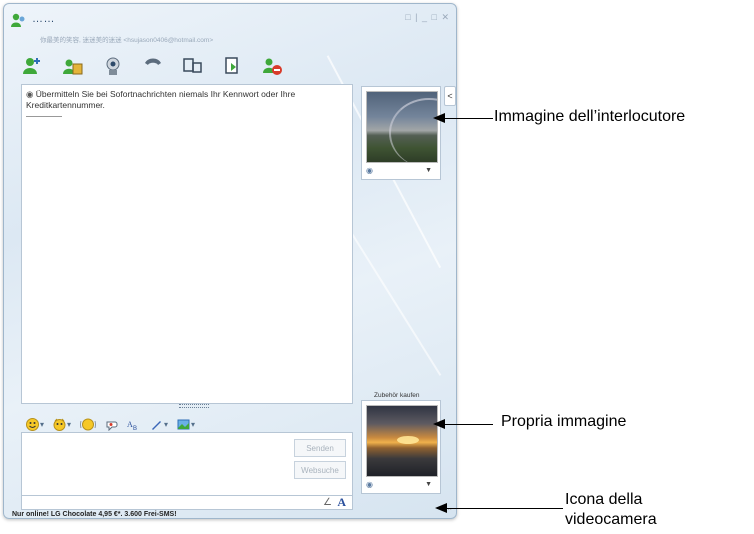 The height and width of the screenshot is (534, 754). I want to click on winks-icon, so click(59, 424).